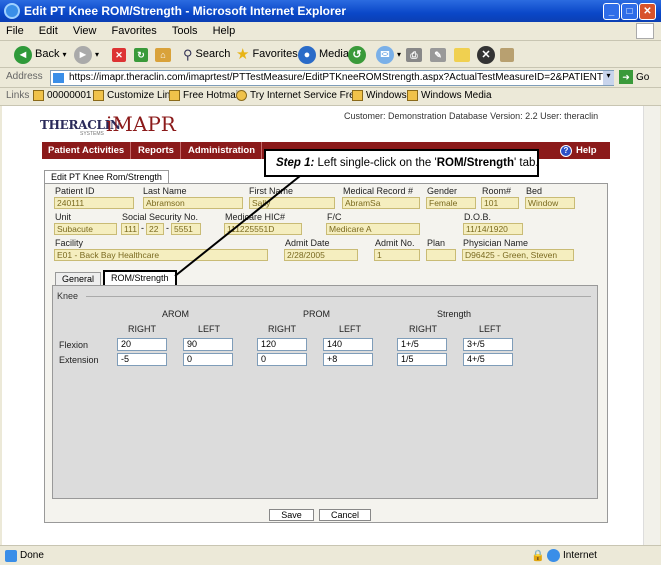 The height and width of the screenshot is (565, 661). What do you see at coordinates (32, 555) in the screenshot?
I see `status-text: Done` at bounding box center [32, 555].